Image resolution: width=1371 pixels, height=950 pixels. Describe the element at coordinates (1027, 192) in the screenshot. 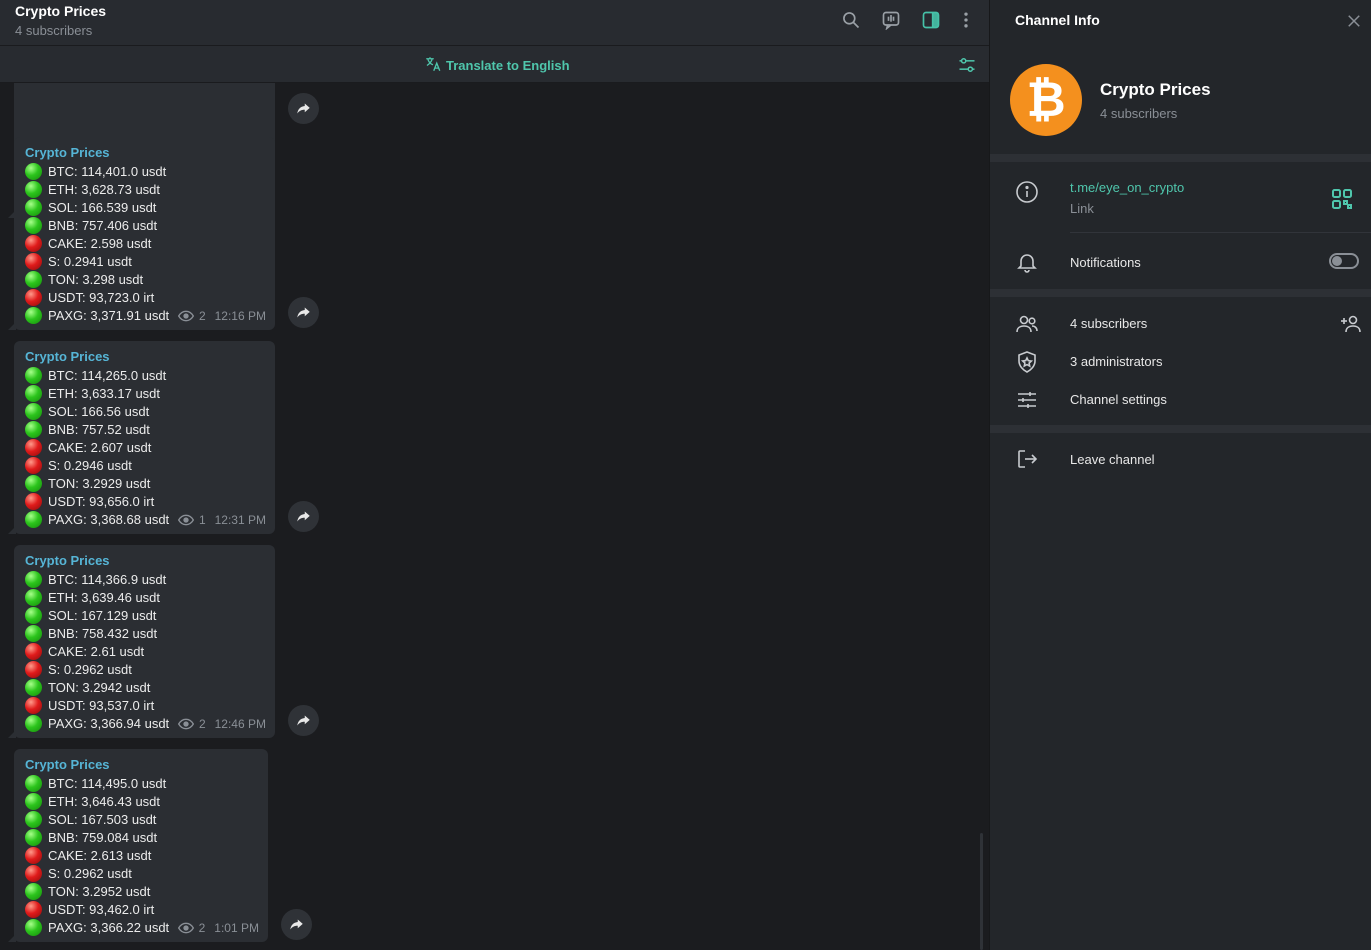

I see `info-icon` at that location.